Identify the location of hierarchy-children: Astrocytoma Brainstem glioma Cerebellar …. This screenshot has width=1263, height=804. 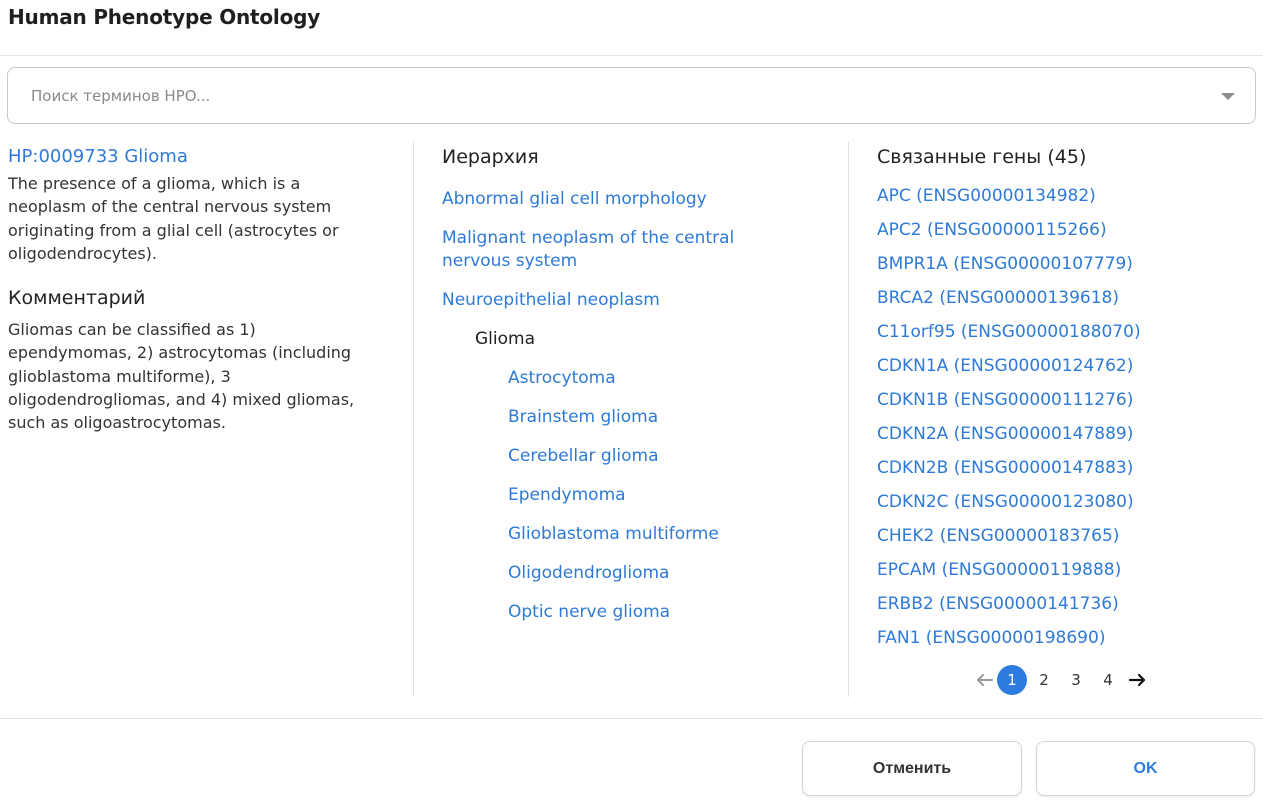
(632, 495).